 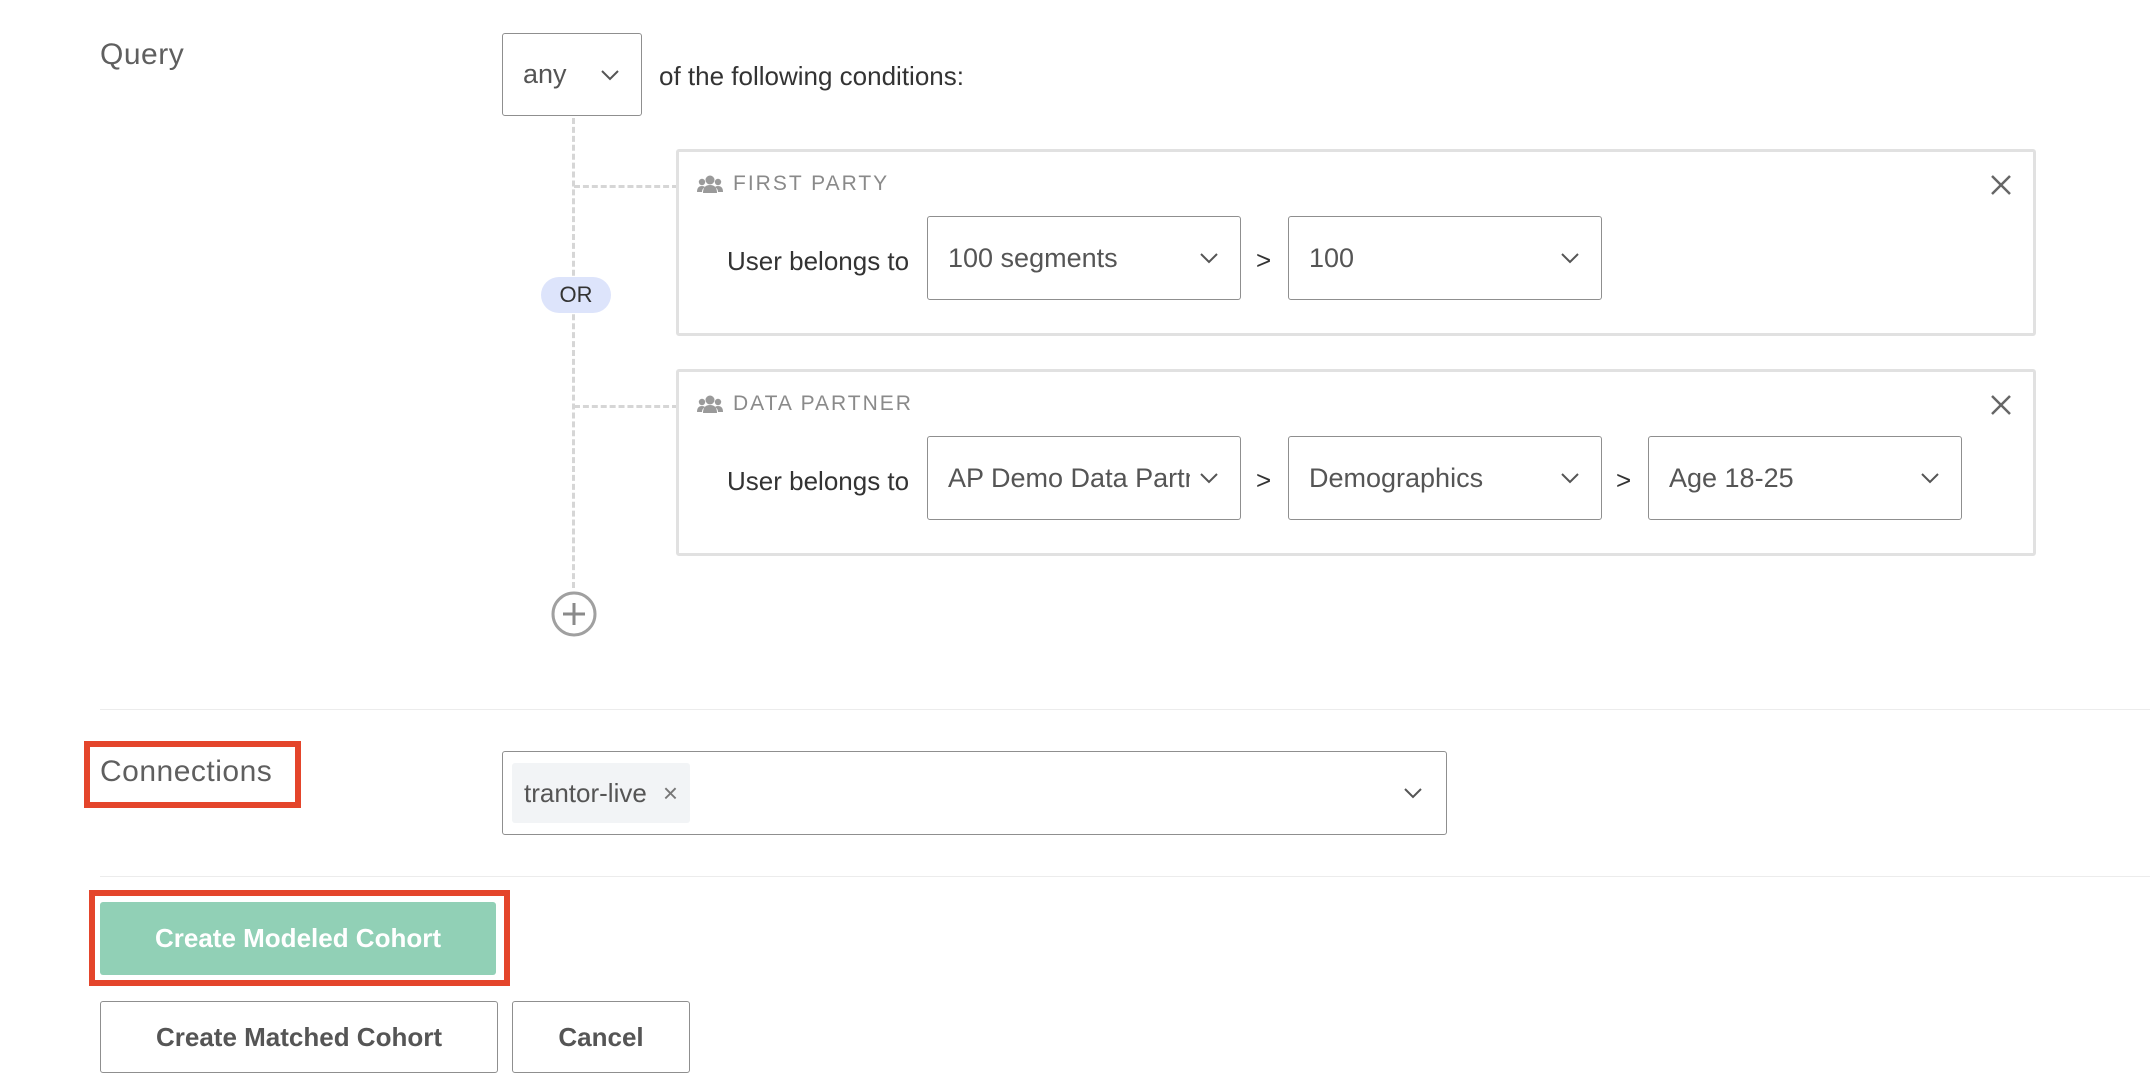 I want to click on condition-header: FIRST PARTY, so click(x=793, y=184).